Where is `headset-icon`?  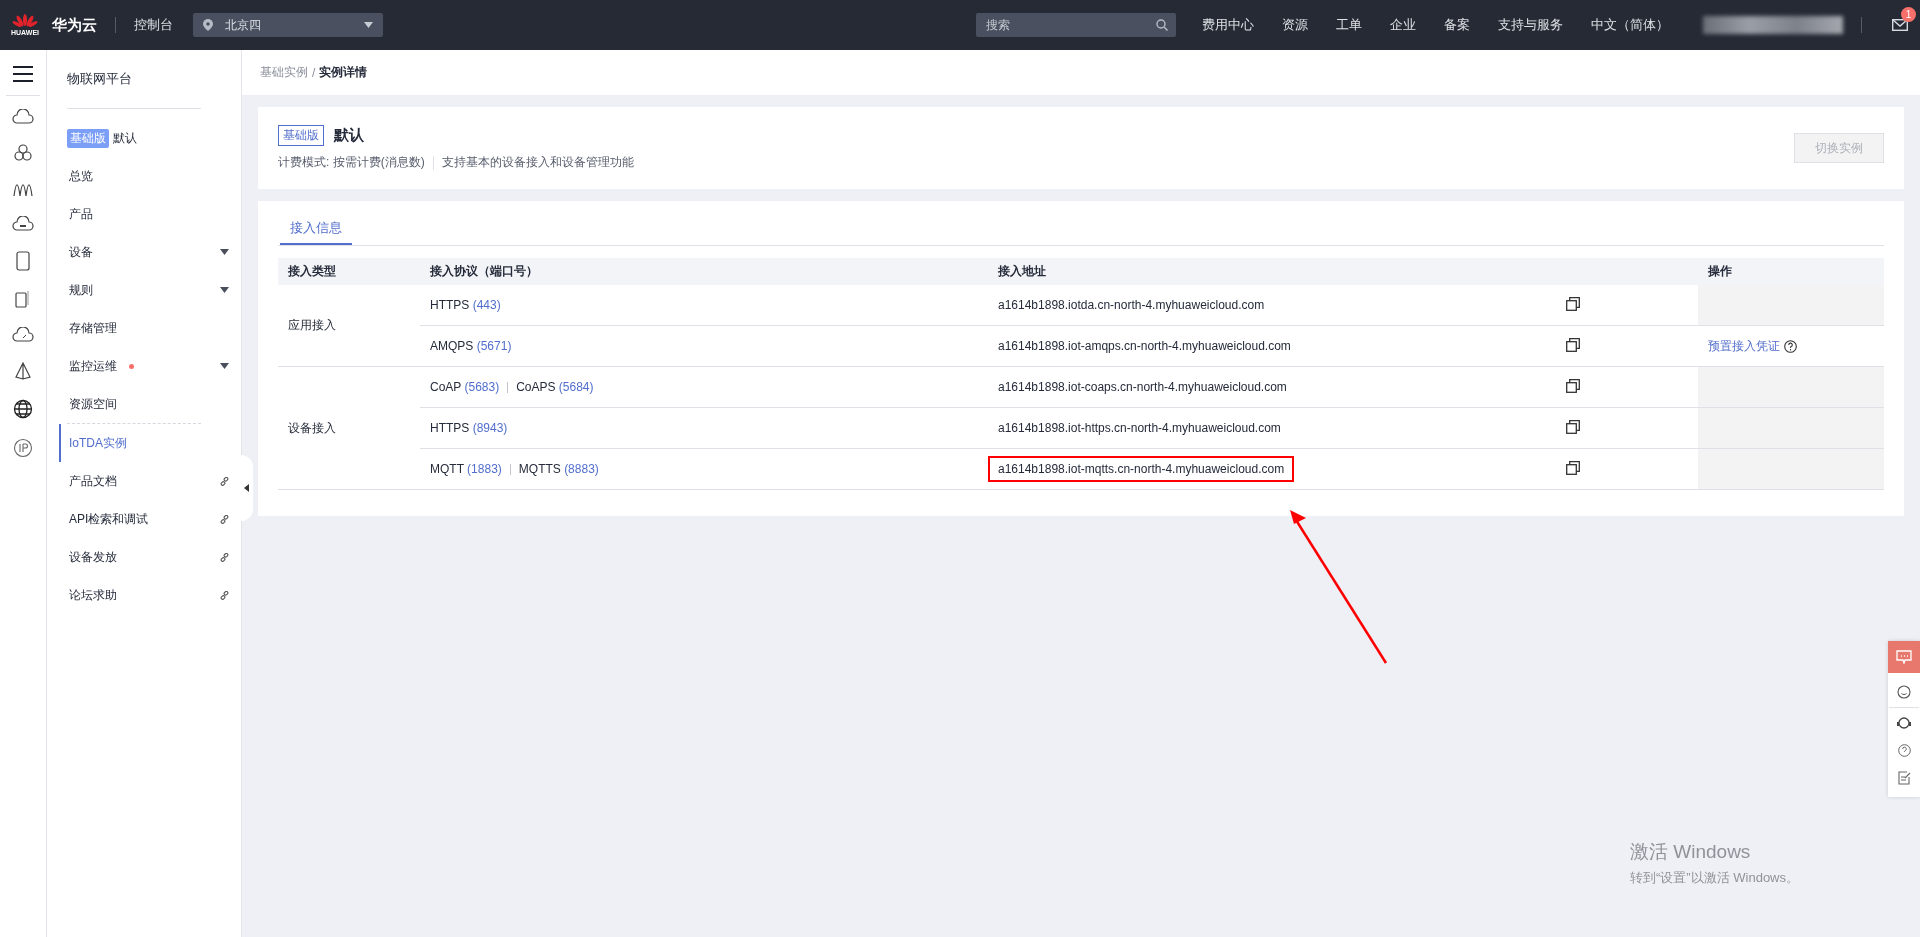
headset-icon is located at coordinates (1904, 723).